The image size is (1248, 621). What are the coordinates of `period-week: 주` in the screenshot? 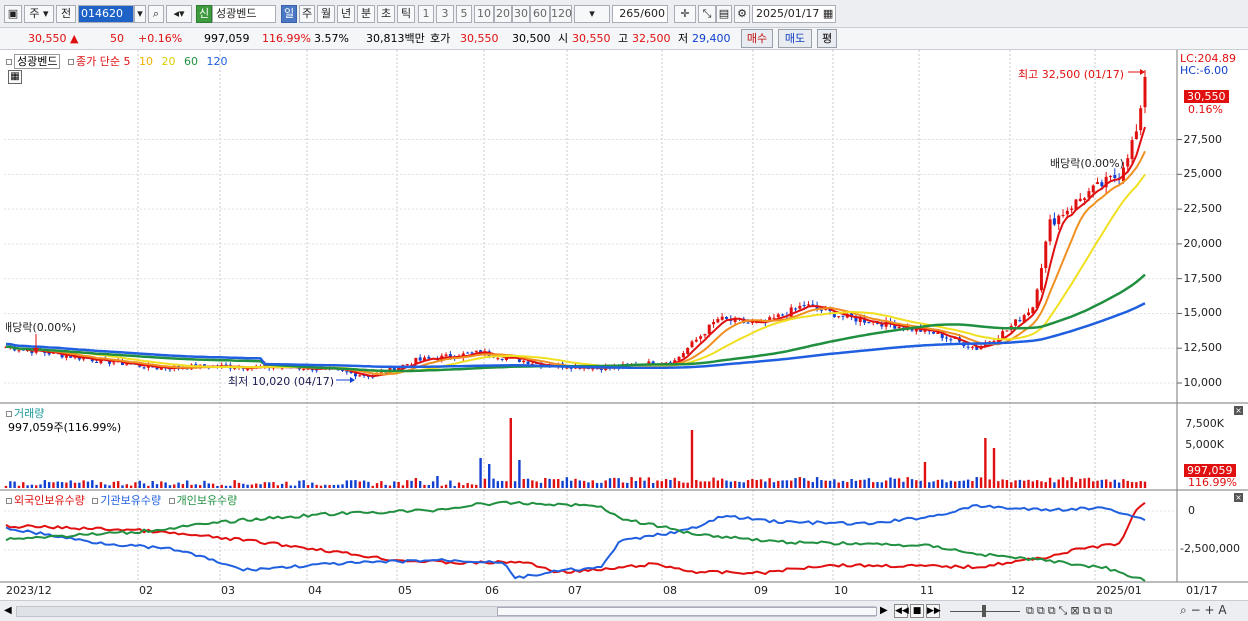 It's located at (307, 14).